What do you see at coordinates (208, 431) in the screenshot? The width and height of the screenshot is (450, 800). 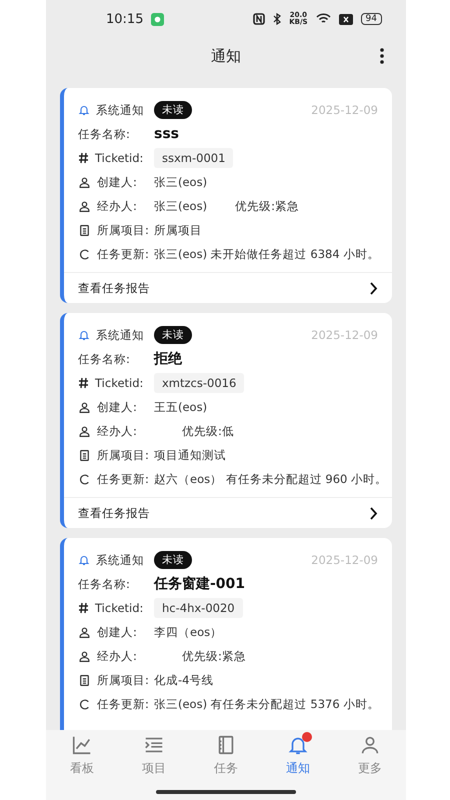 I see `priority-text: 优先级:低` at bounding box center [208, 431].